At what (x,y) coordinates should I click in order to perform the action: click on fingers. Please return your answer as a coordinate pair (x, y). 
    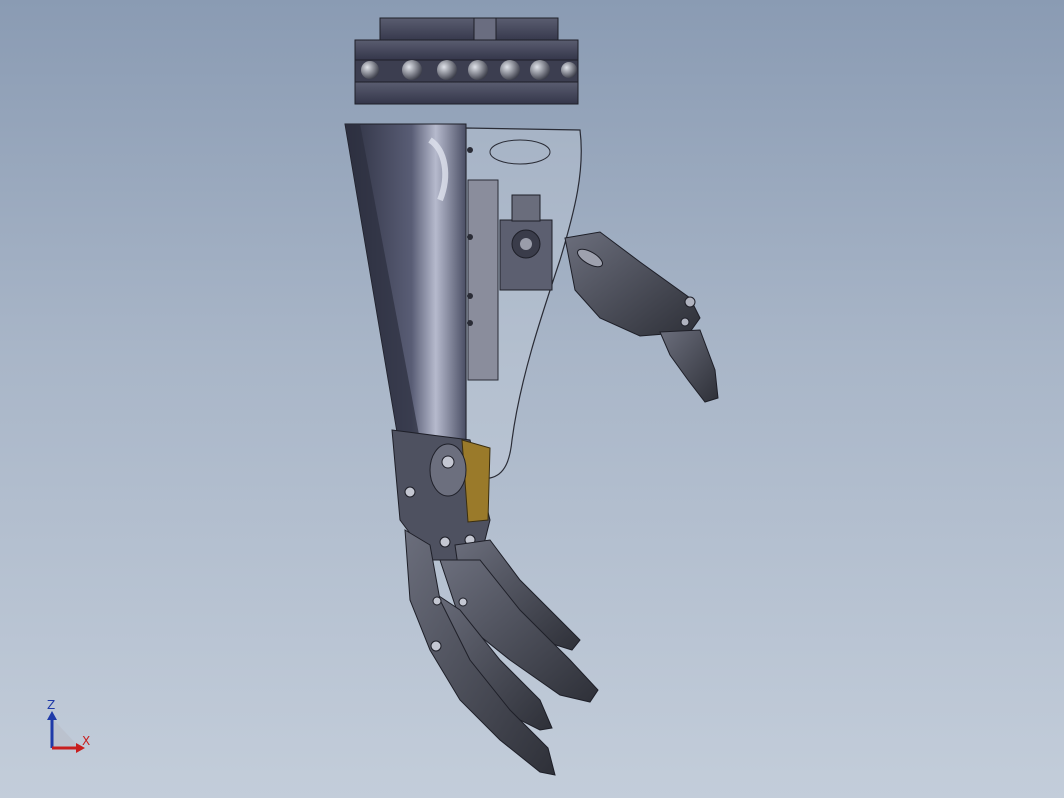
    Looking at the image, I should click on (501, 652).